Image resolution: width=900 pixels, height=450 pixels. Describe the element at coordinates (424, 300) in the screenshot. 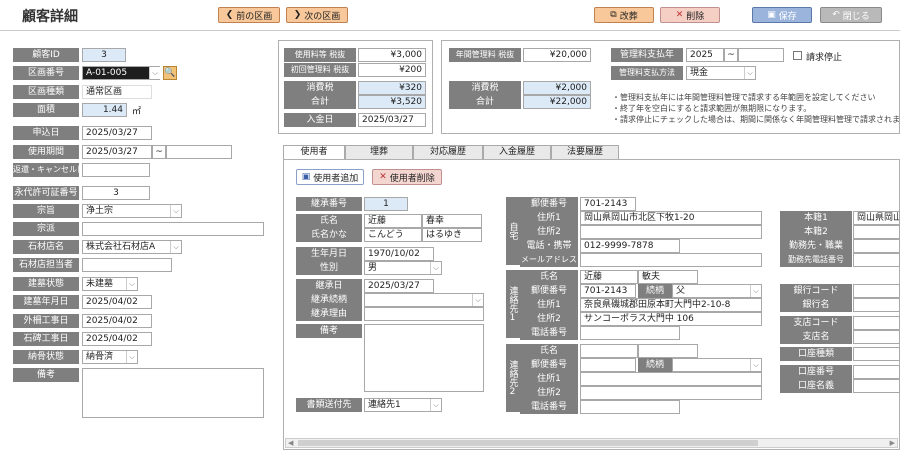

I see `succession-rel-select` at that location.